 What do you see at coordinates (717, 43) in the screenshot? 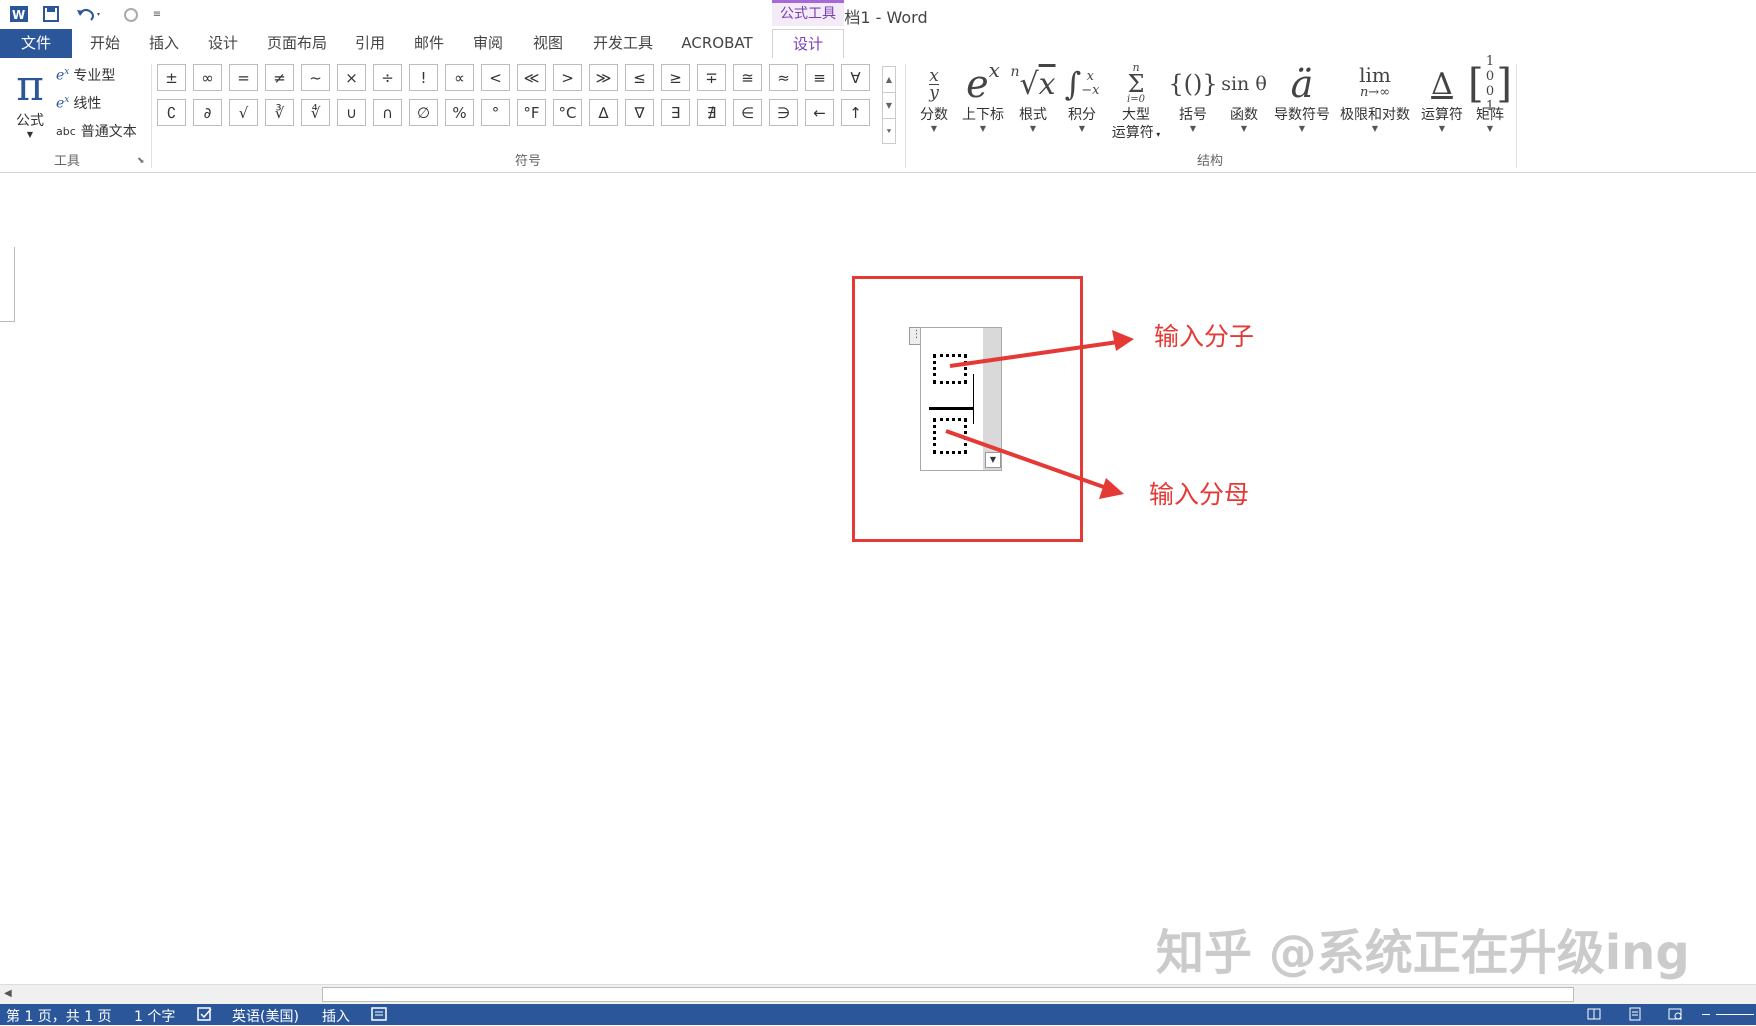
I see `tab-acrobat: ACROBAT` at bounding box center [717, 43].